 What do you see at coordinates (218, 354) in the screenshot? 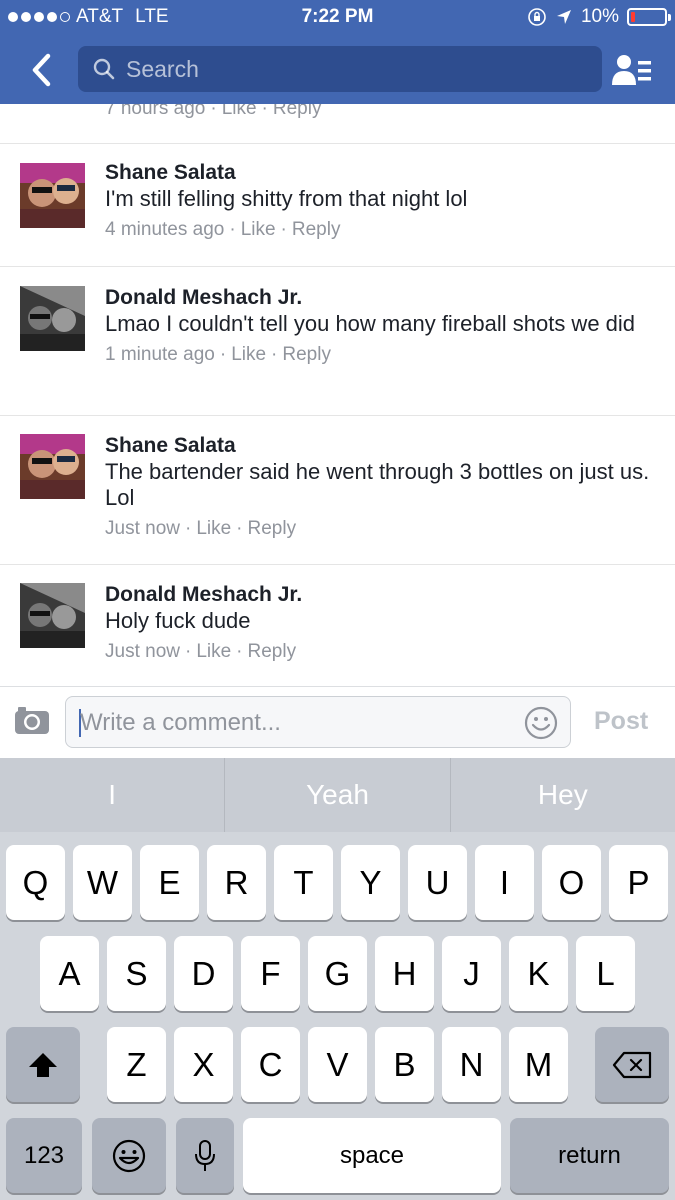
I see `comment-meta: 1 minute ago · Like · Reply` at bounding box center [218, 354].